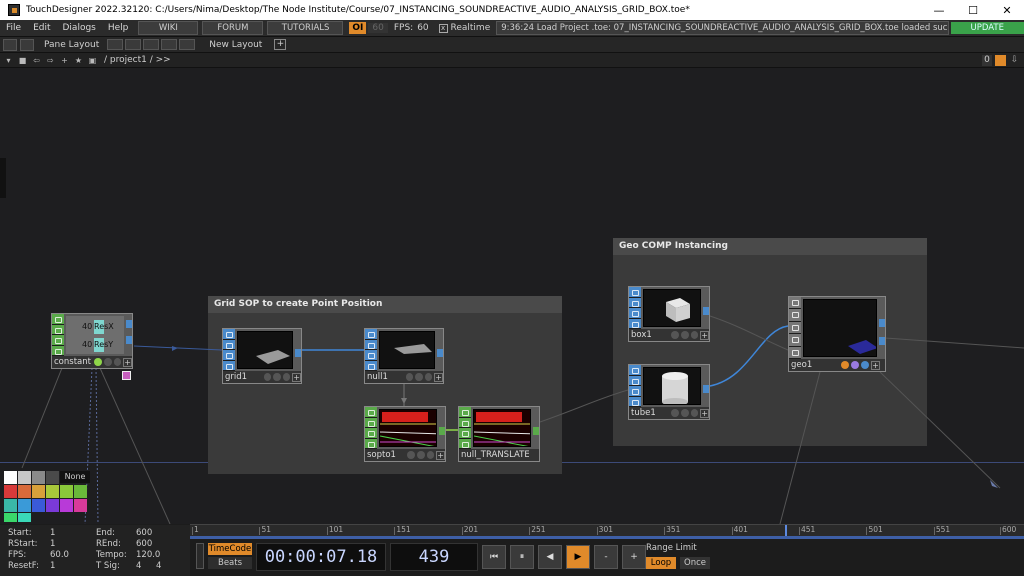 This screenshot has height=576, width=1024. What do you see at coordinates (13, 28) in the screenshot?
I see `menu-file: File` at bounding box center [13, 28].